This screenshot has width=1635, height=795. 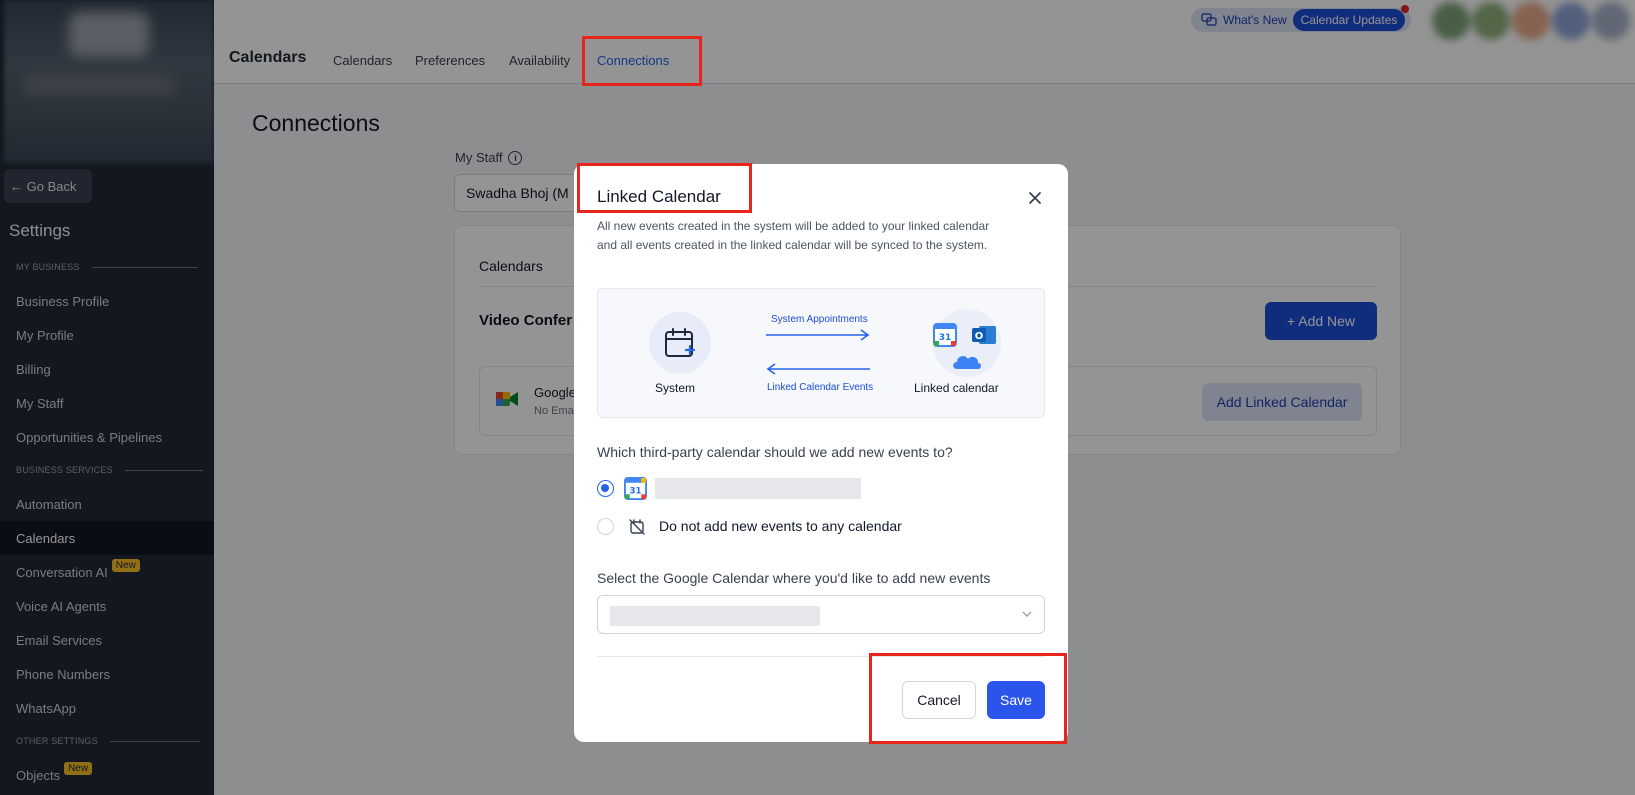 What do you see at coordinates (819, 319) in the screenshot?
I see `arrow-label-top: System Appointments` at bounding box center [819, 319].